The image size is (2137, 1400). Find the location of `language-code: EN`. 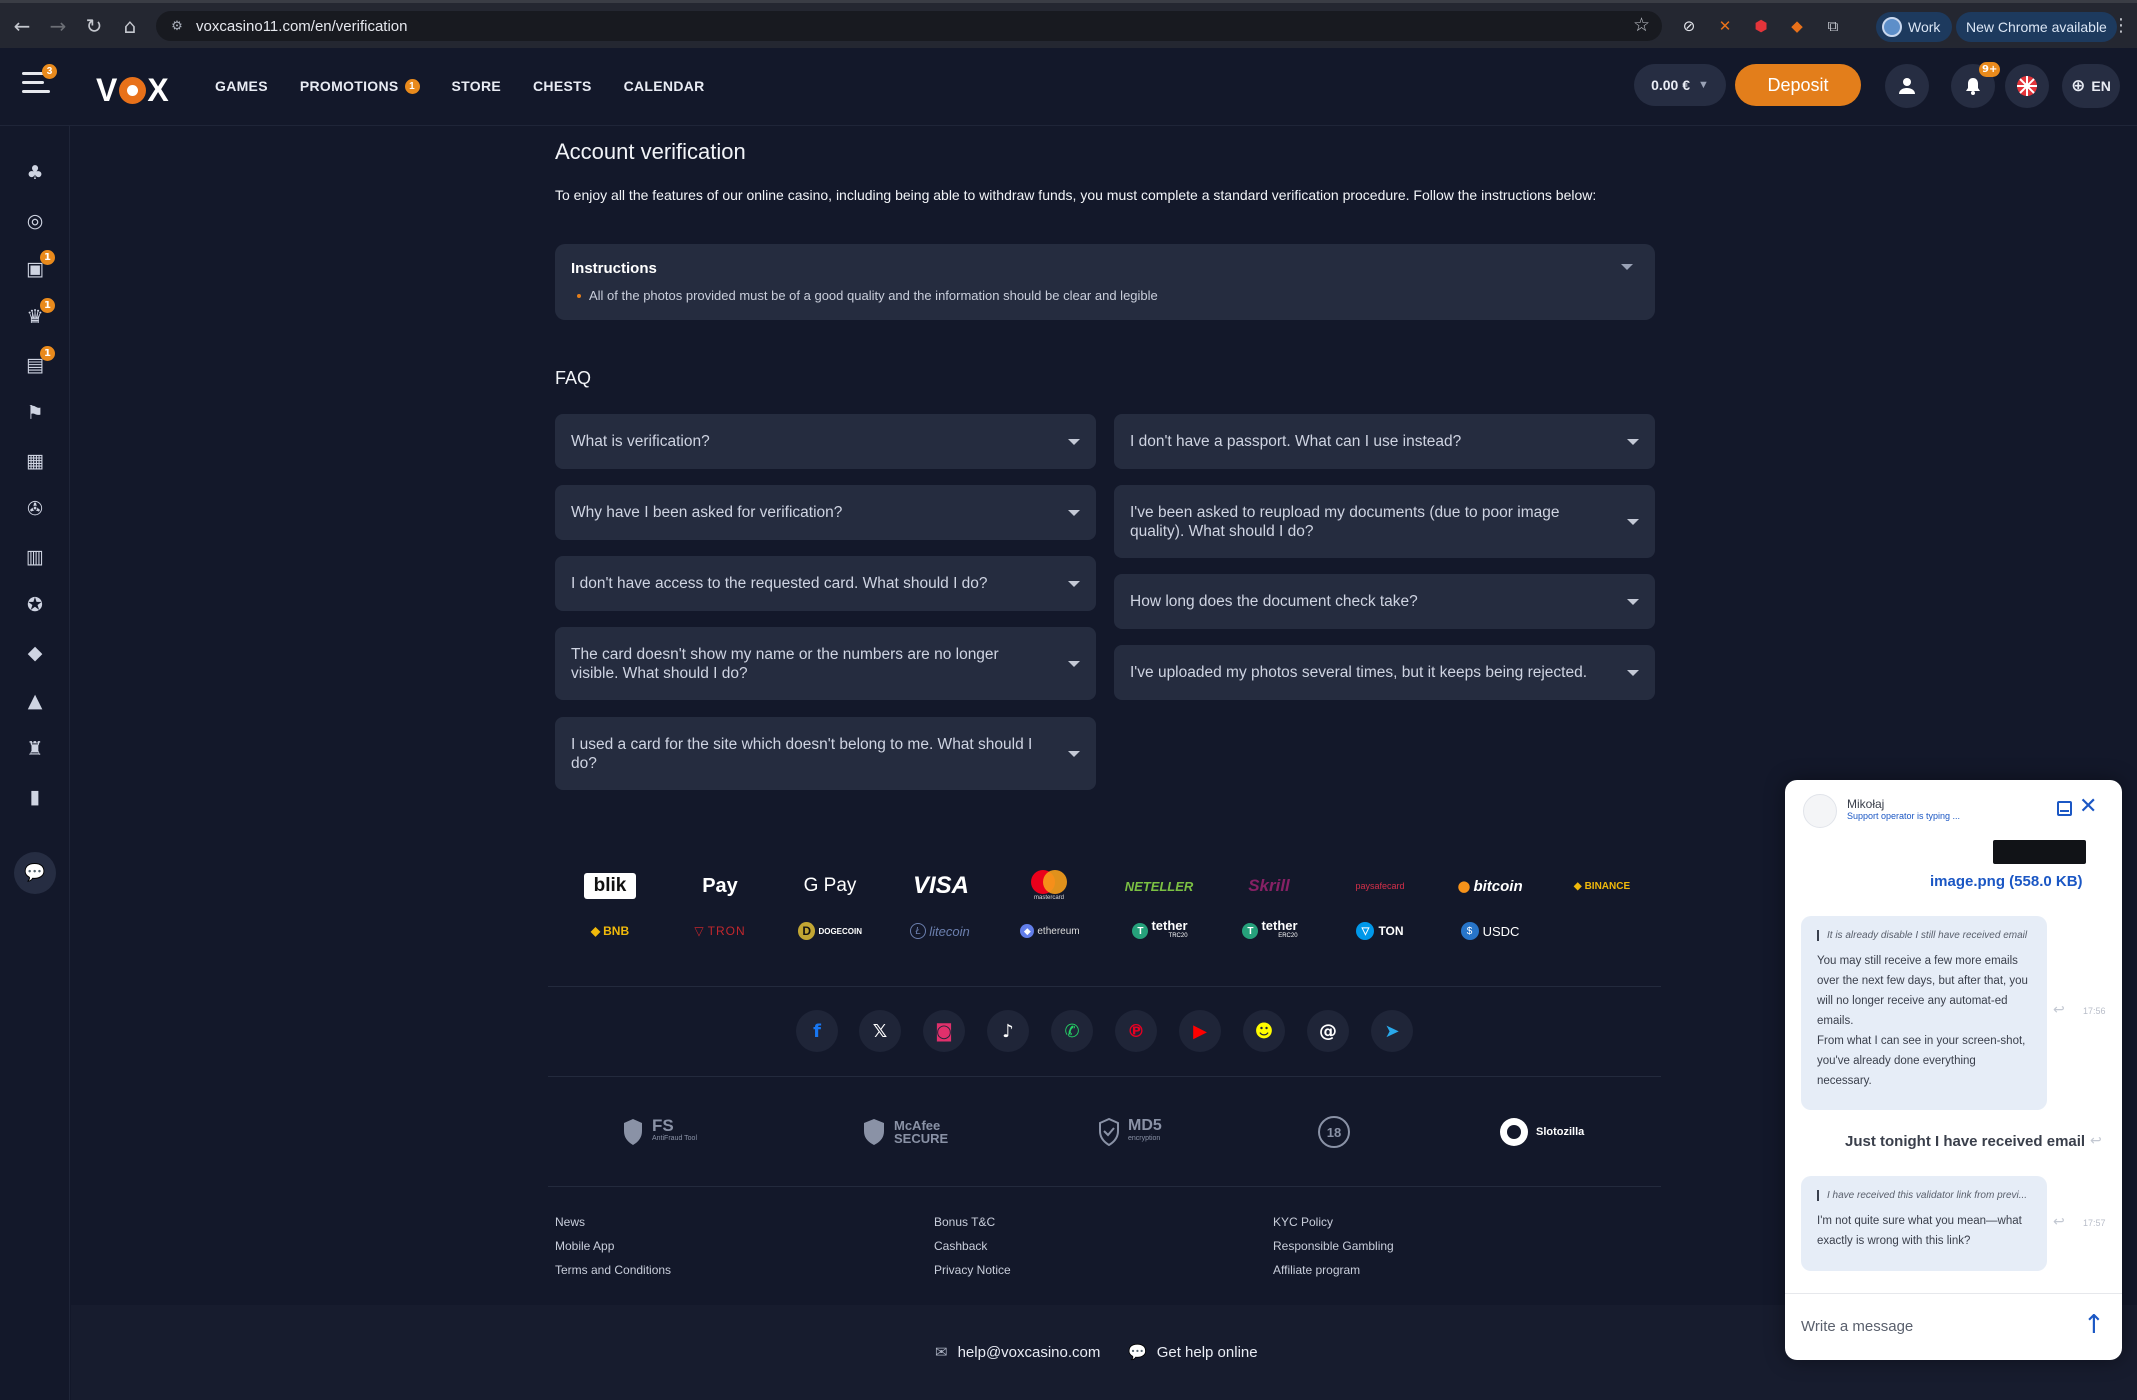

language-code: EN is located at coordinates (2101, 86).